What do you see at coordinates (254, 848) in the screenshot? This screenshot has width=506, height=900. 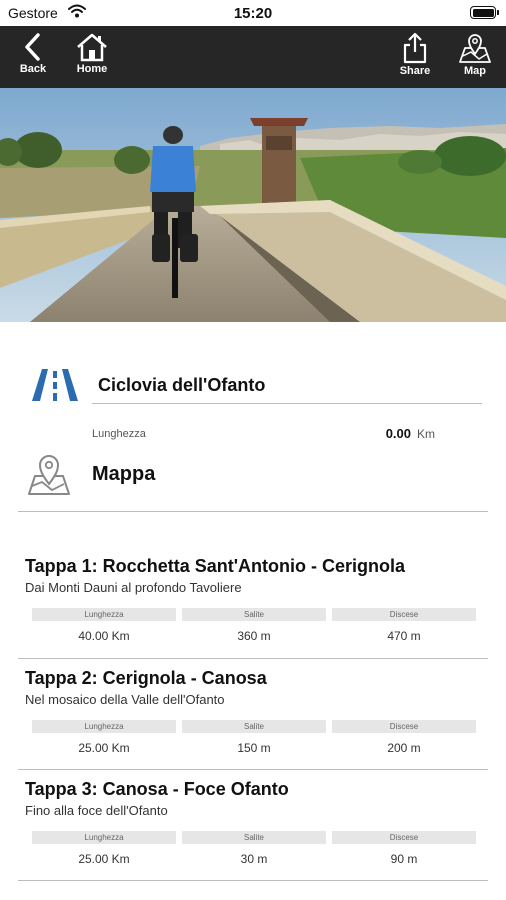 I see `stat-ascent: Salite 30 m` at bounding box center [254, 848].